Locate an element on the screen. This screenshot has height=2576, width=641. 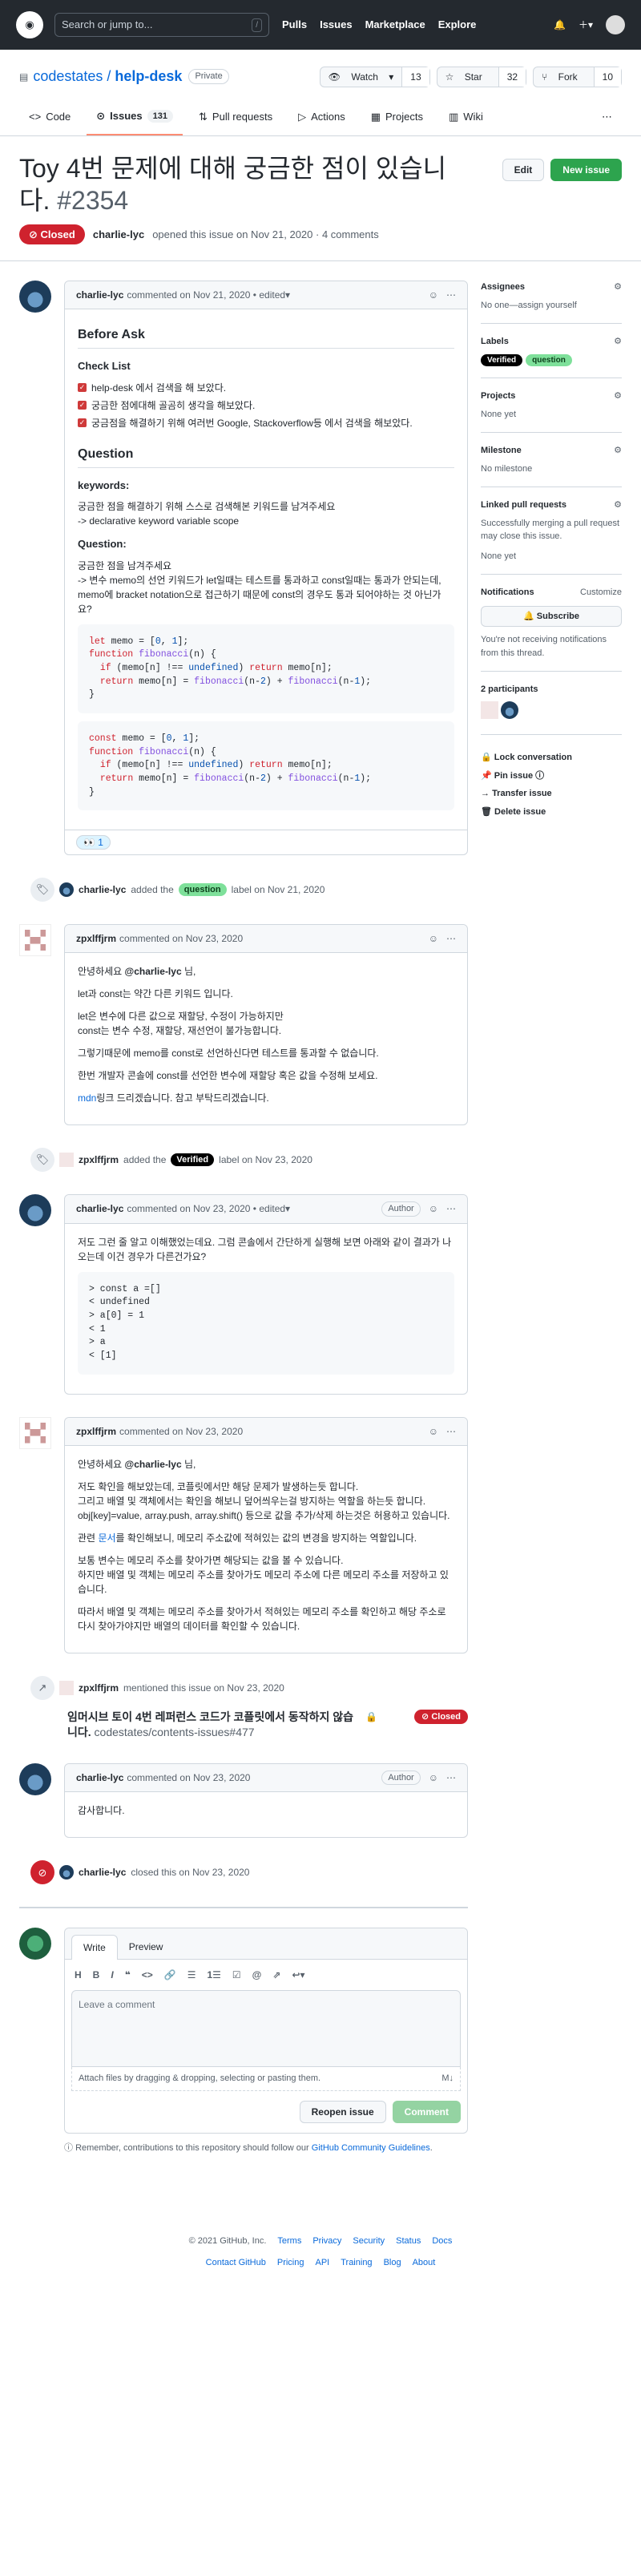
issue-author: charlie-lyc is located at coordinates (118, 235).